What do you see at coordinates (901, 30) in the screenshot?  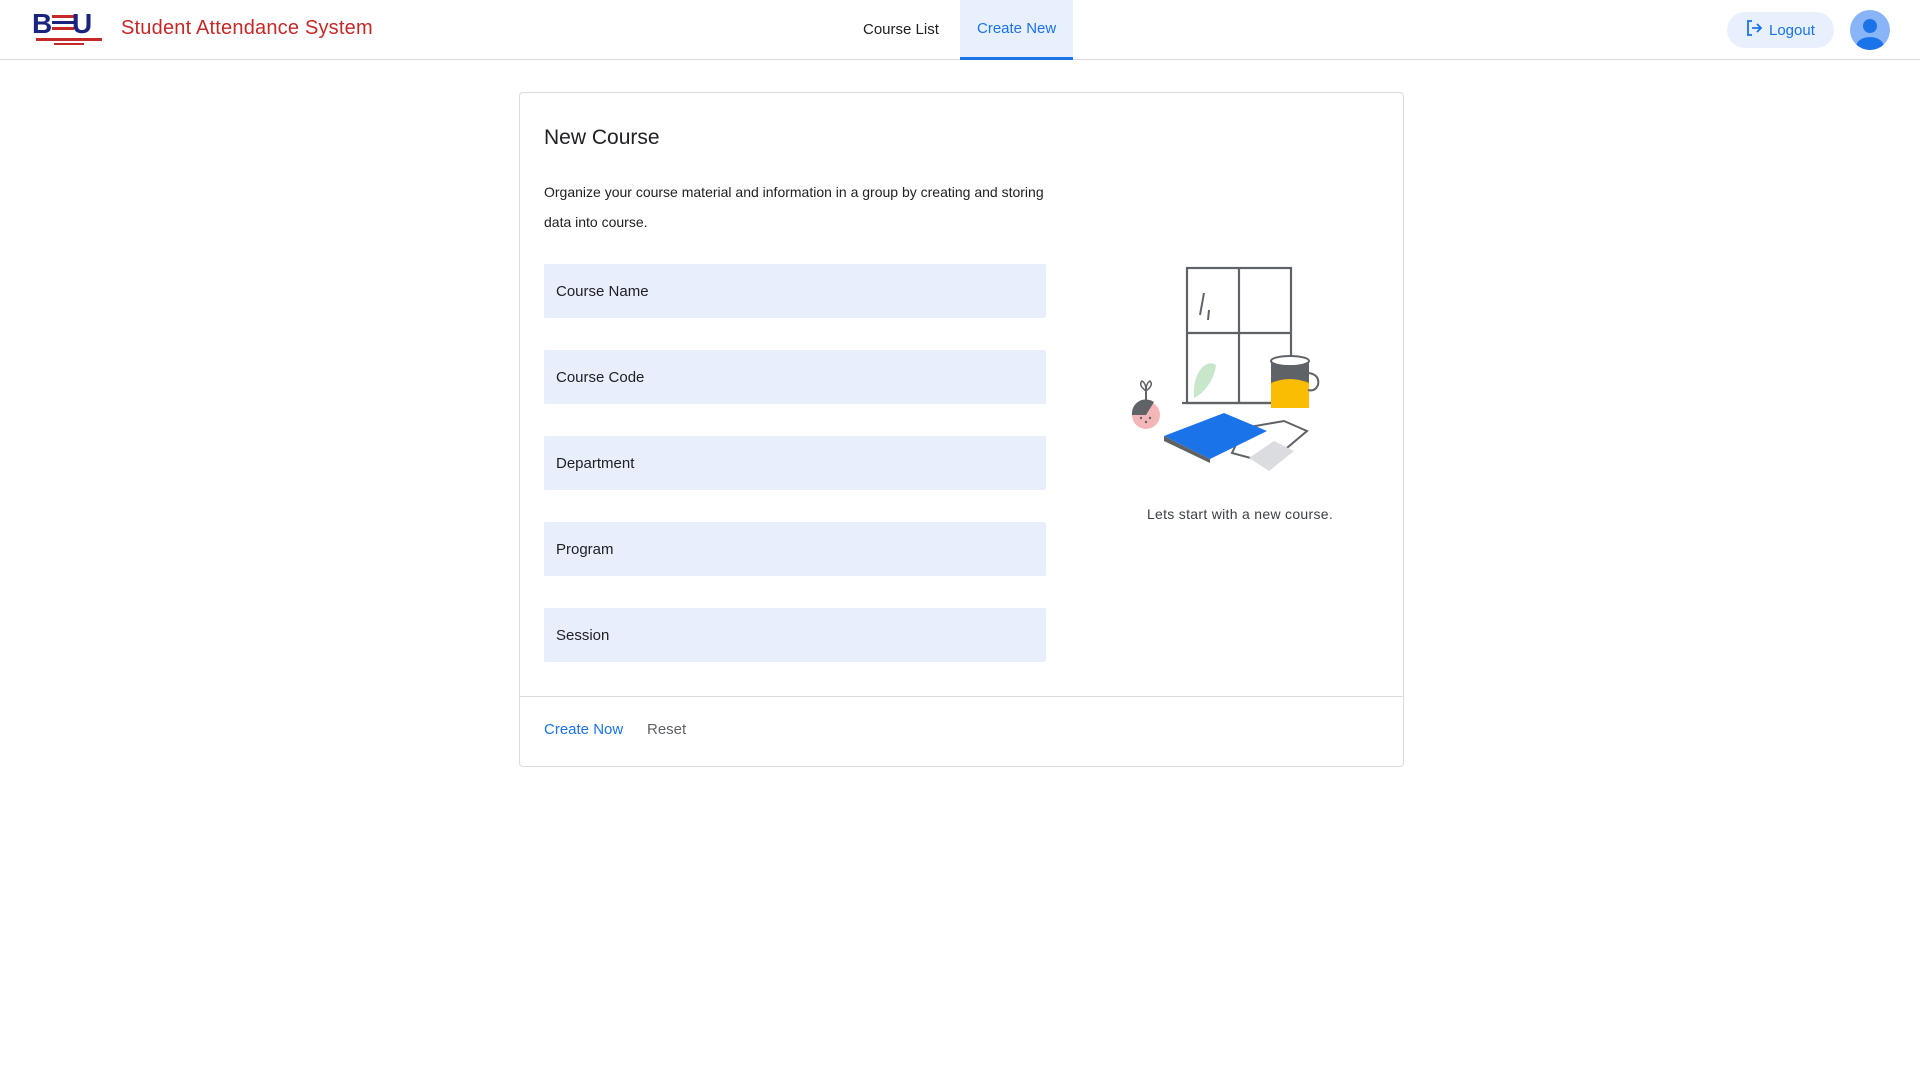 I see `tab-course-list: Course List` at bounding box center [901, 30].